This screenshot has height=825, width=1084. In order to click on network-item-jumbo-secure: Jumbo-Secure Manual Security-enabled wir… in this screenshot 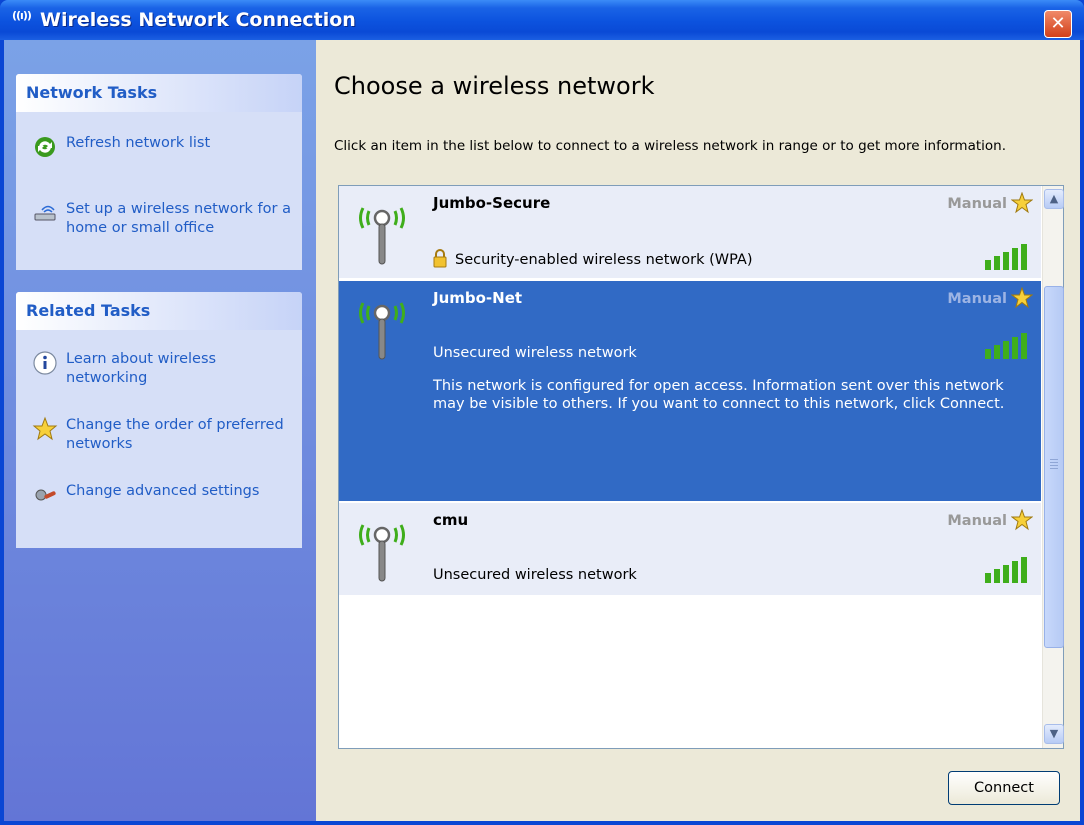, I will do `click(690, 232)`.